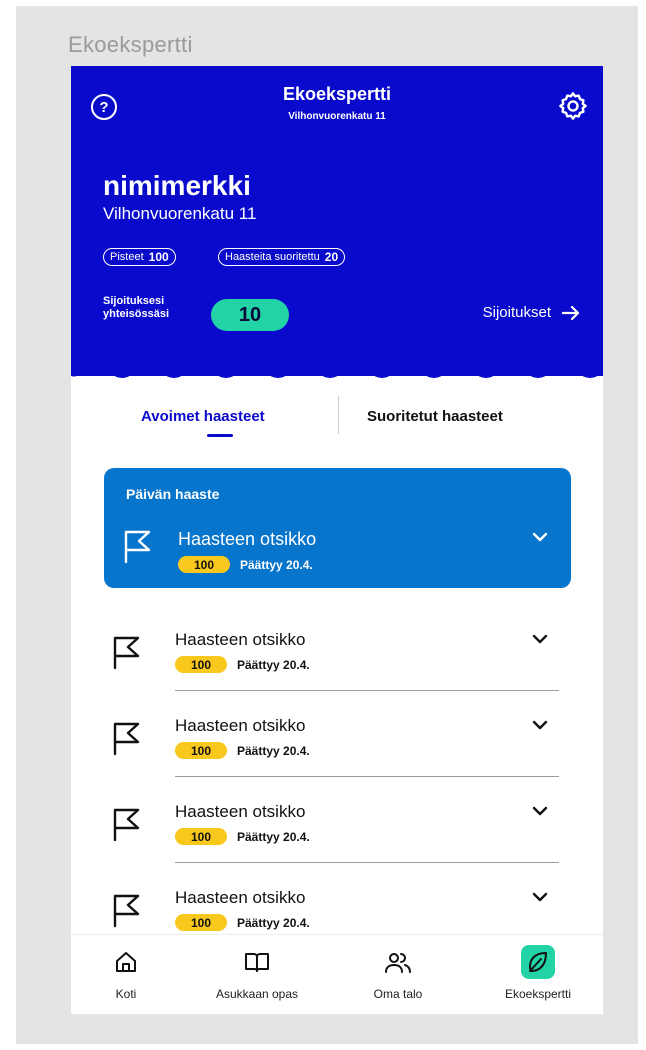 The image size is (646, 1050). What do you see at coordinates (158, 257) in the screenshot?
I see `points-value: 100` at bounding box center [158, 257].